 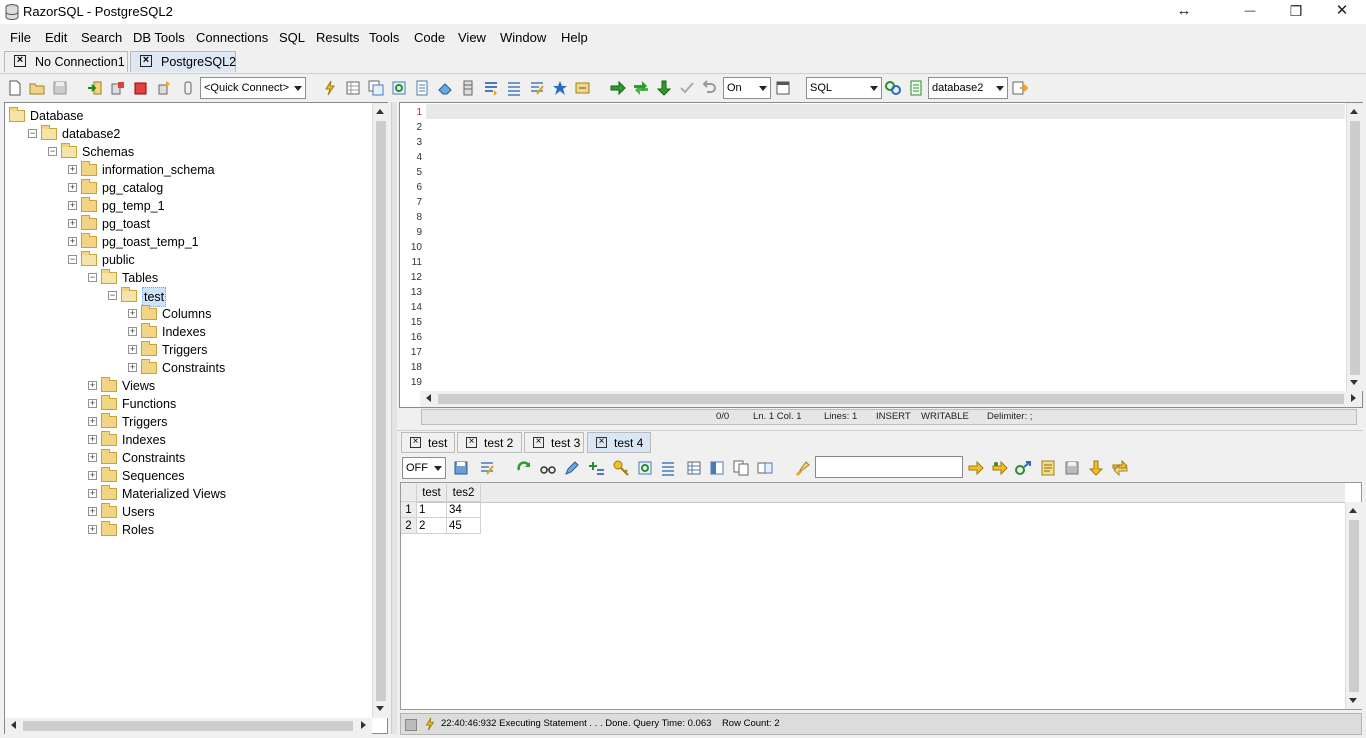 What do you see at coordinates (645, 468) in the screenshot?
I see `reload-table-icon` at bounding box center [645, 468].